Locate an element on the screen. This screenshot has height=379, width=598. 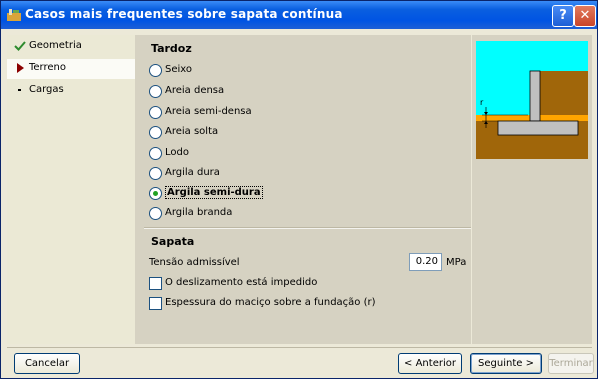
app-icon is located at coordinates (14, 15).